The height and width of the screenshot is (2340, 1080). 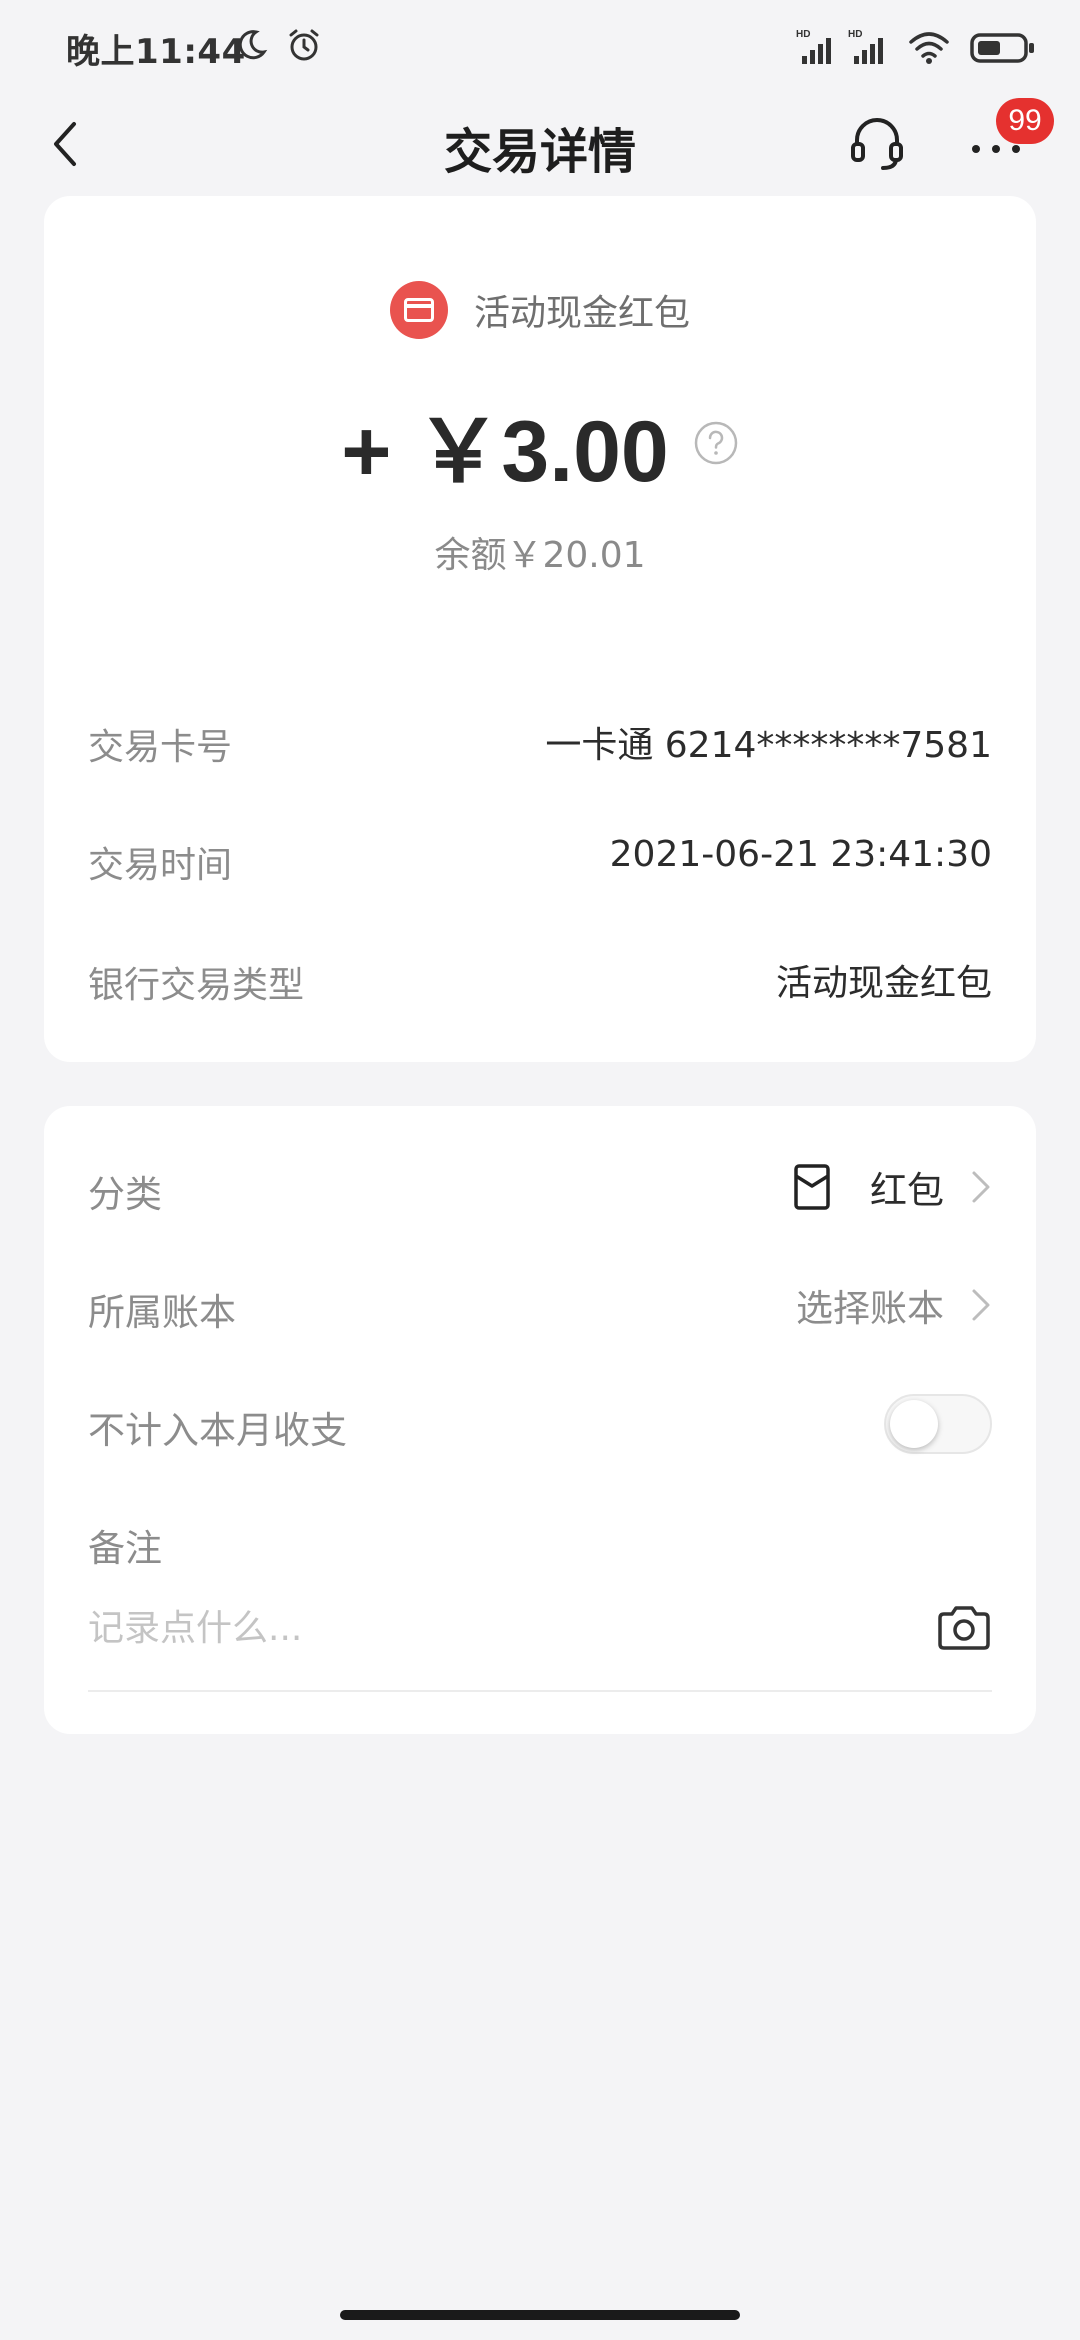 What do you see at coordinates (160, 747) in the screenshot?
I see `detail-label: 交易卡号` at bounding box center [160, 747].